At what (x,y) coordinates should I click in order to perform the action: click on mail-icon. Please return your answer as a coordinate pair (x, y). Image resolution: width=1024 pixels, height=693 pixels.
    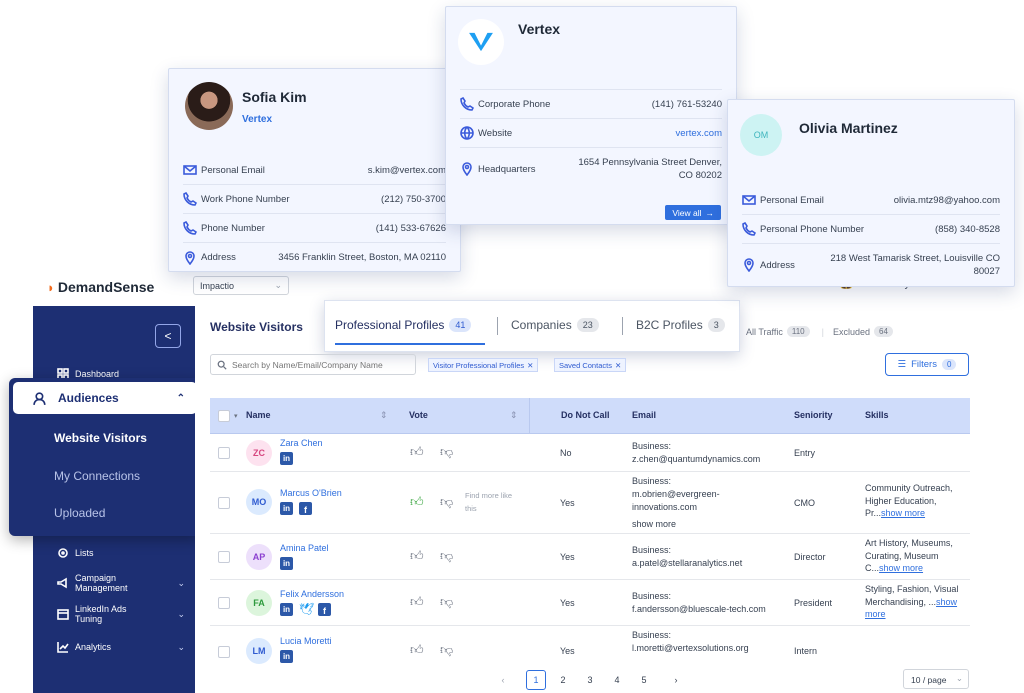
    Looking at the image, I should click on (751, 200).